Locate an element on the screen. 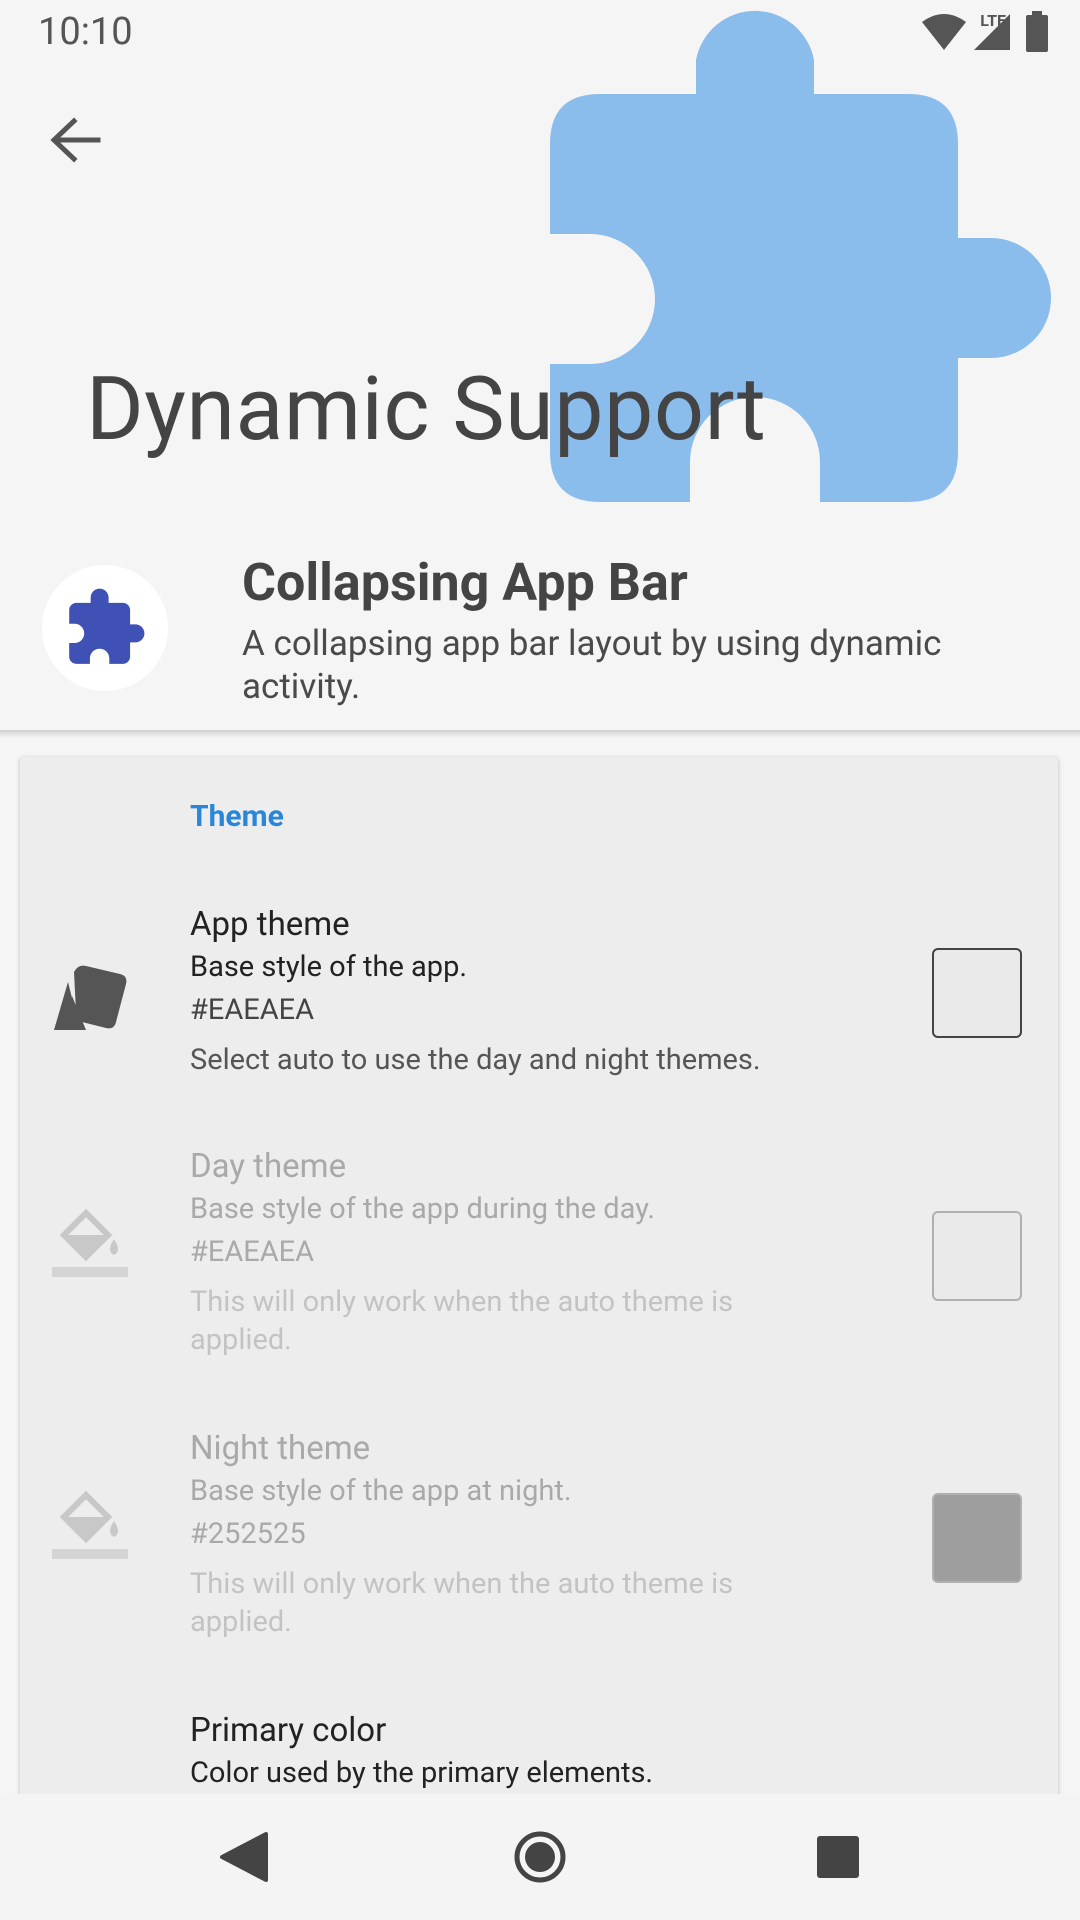  square-recents-icon is located at coordinates (838, 1857).